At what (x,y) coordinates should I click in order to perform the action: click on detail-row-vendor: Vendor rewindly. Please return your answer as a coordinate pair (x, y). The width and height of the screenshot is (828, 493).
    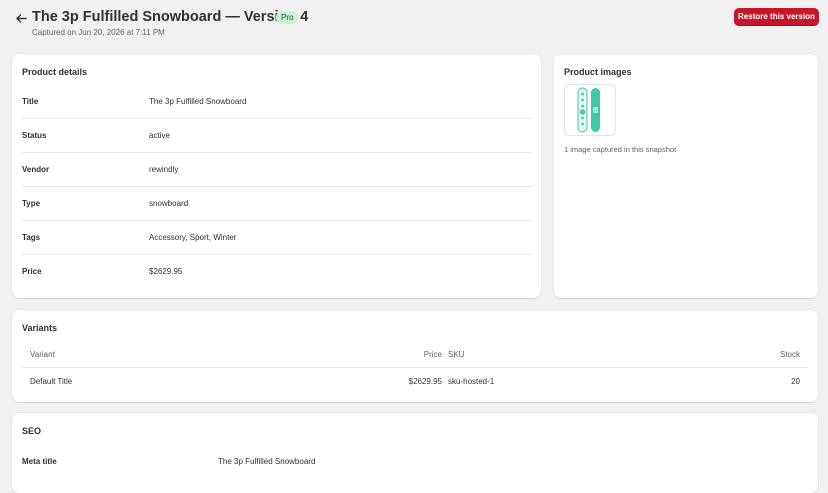
    Looking at the image, I should click on (277, 170).